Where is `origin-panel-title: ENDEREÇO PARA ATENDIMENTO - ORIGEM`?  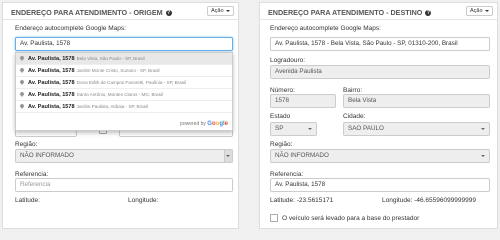
origin-panel-title: ENDEREÇO PARA ATENDIMENTO - ORIGEM is located at coordinates (87, 12).